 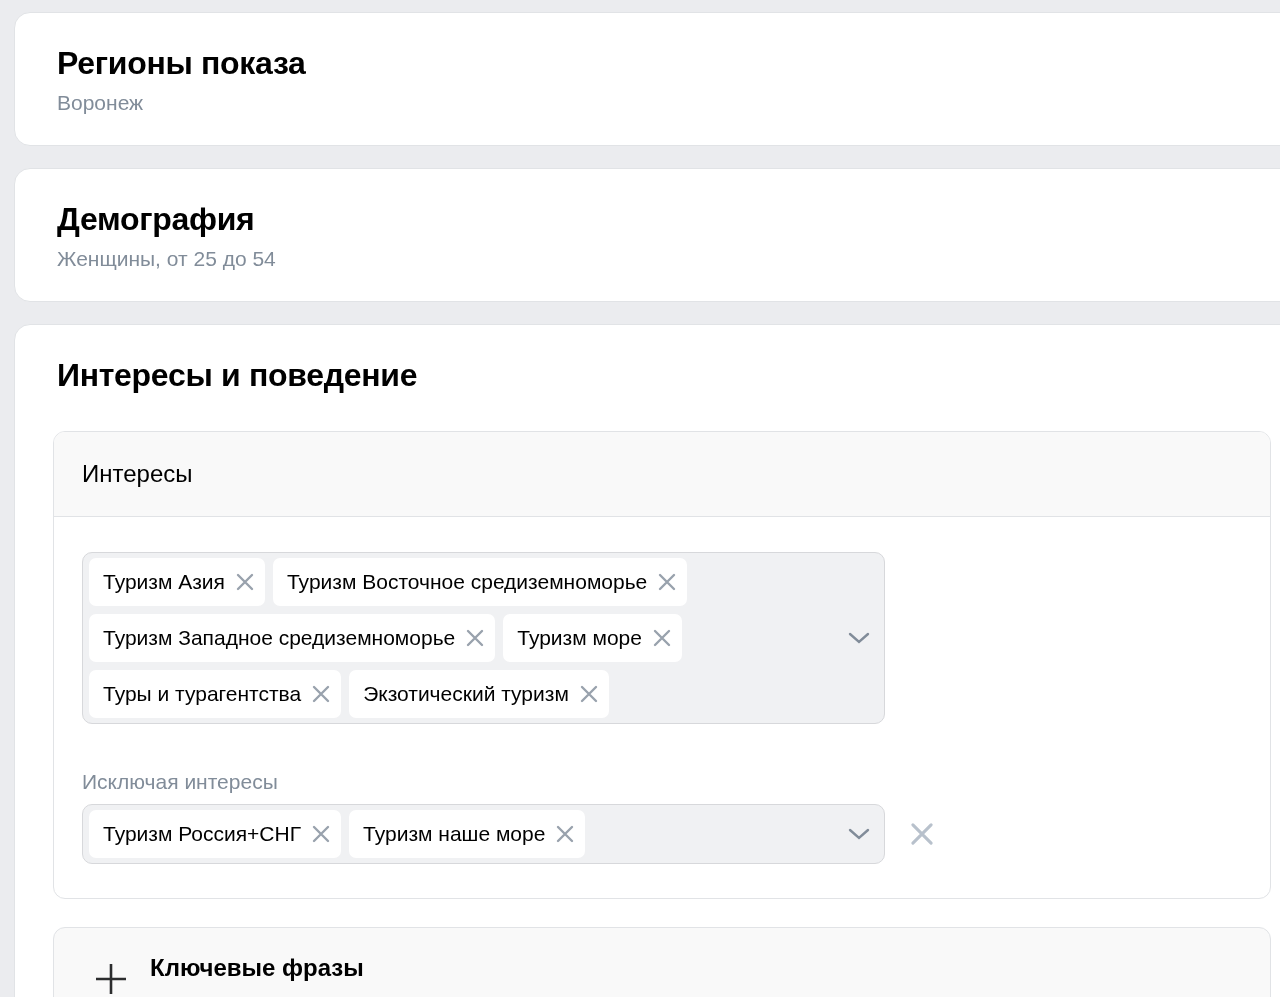 What do you see at coordinates (467, 582) in the screenshot?
I see `tag-label: Туризм Восточное средиземноморье` at bounding box center [467, 582].